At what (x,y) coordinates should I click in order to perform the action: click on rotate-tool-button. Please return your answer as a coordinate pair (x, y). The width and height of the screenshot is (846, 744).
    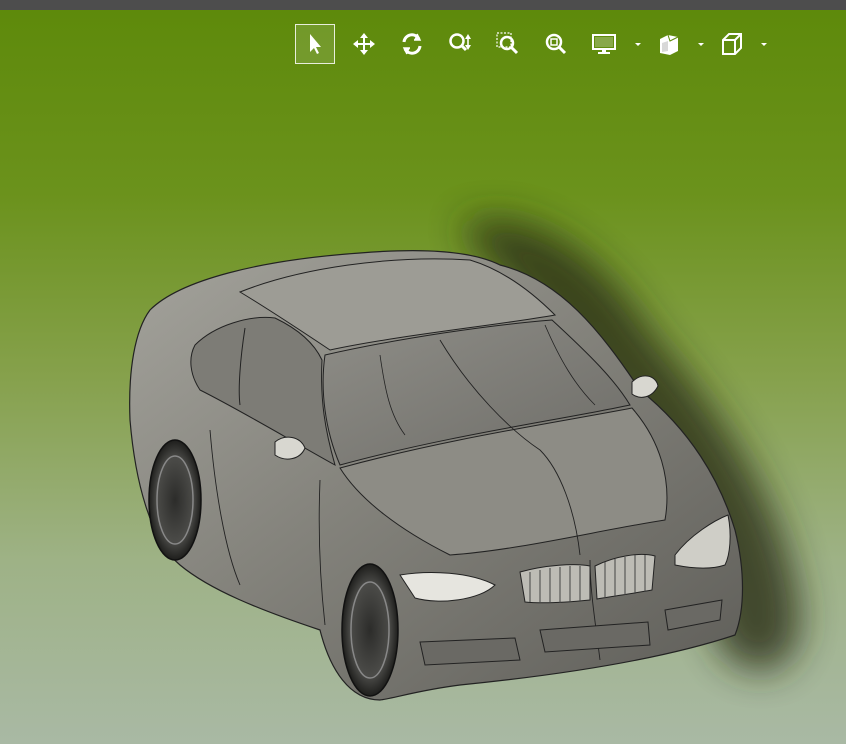
    Looking at the image, I should click on (412, 44).